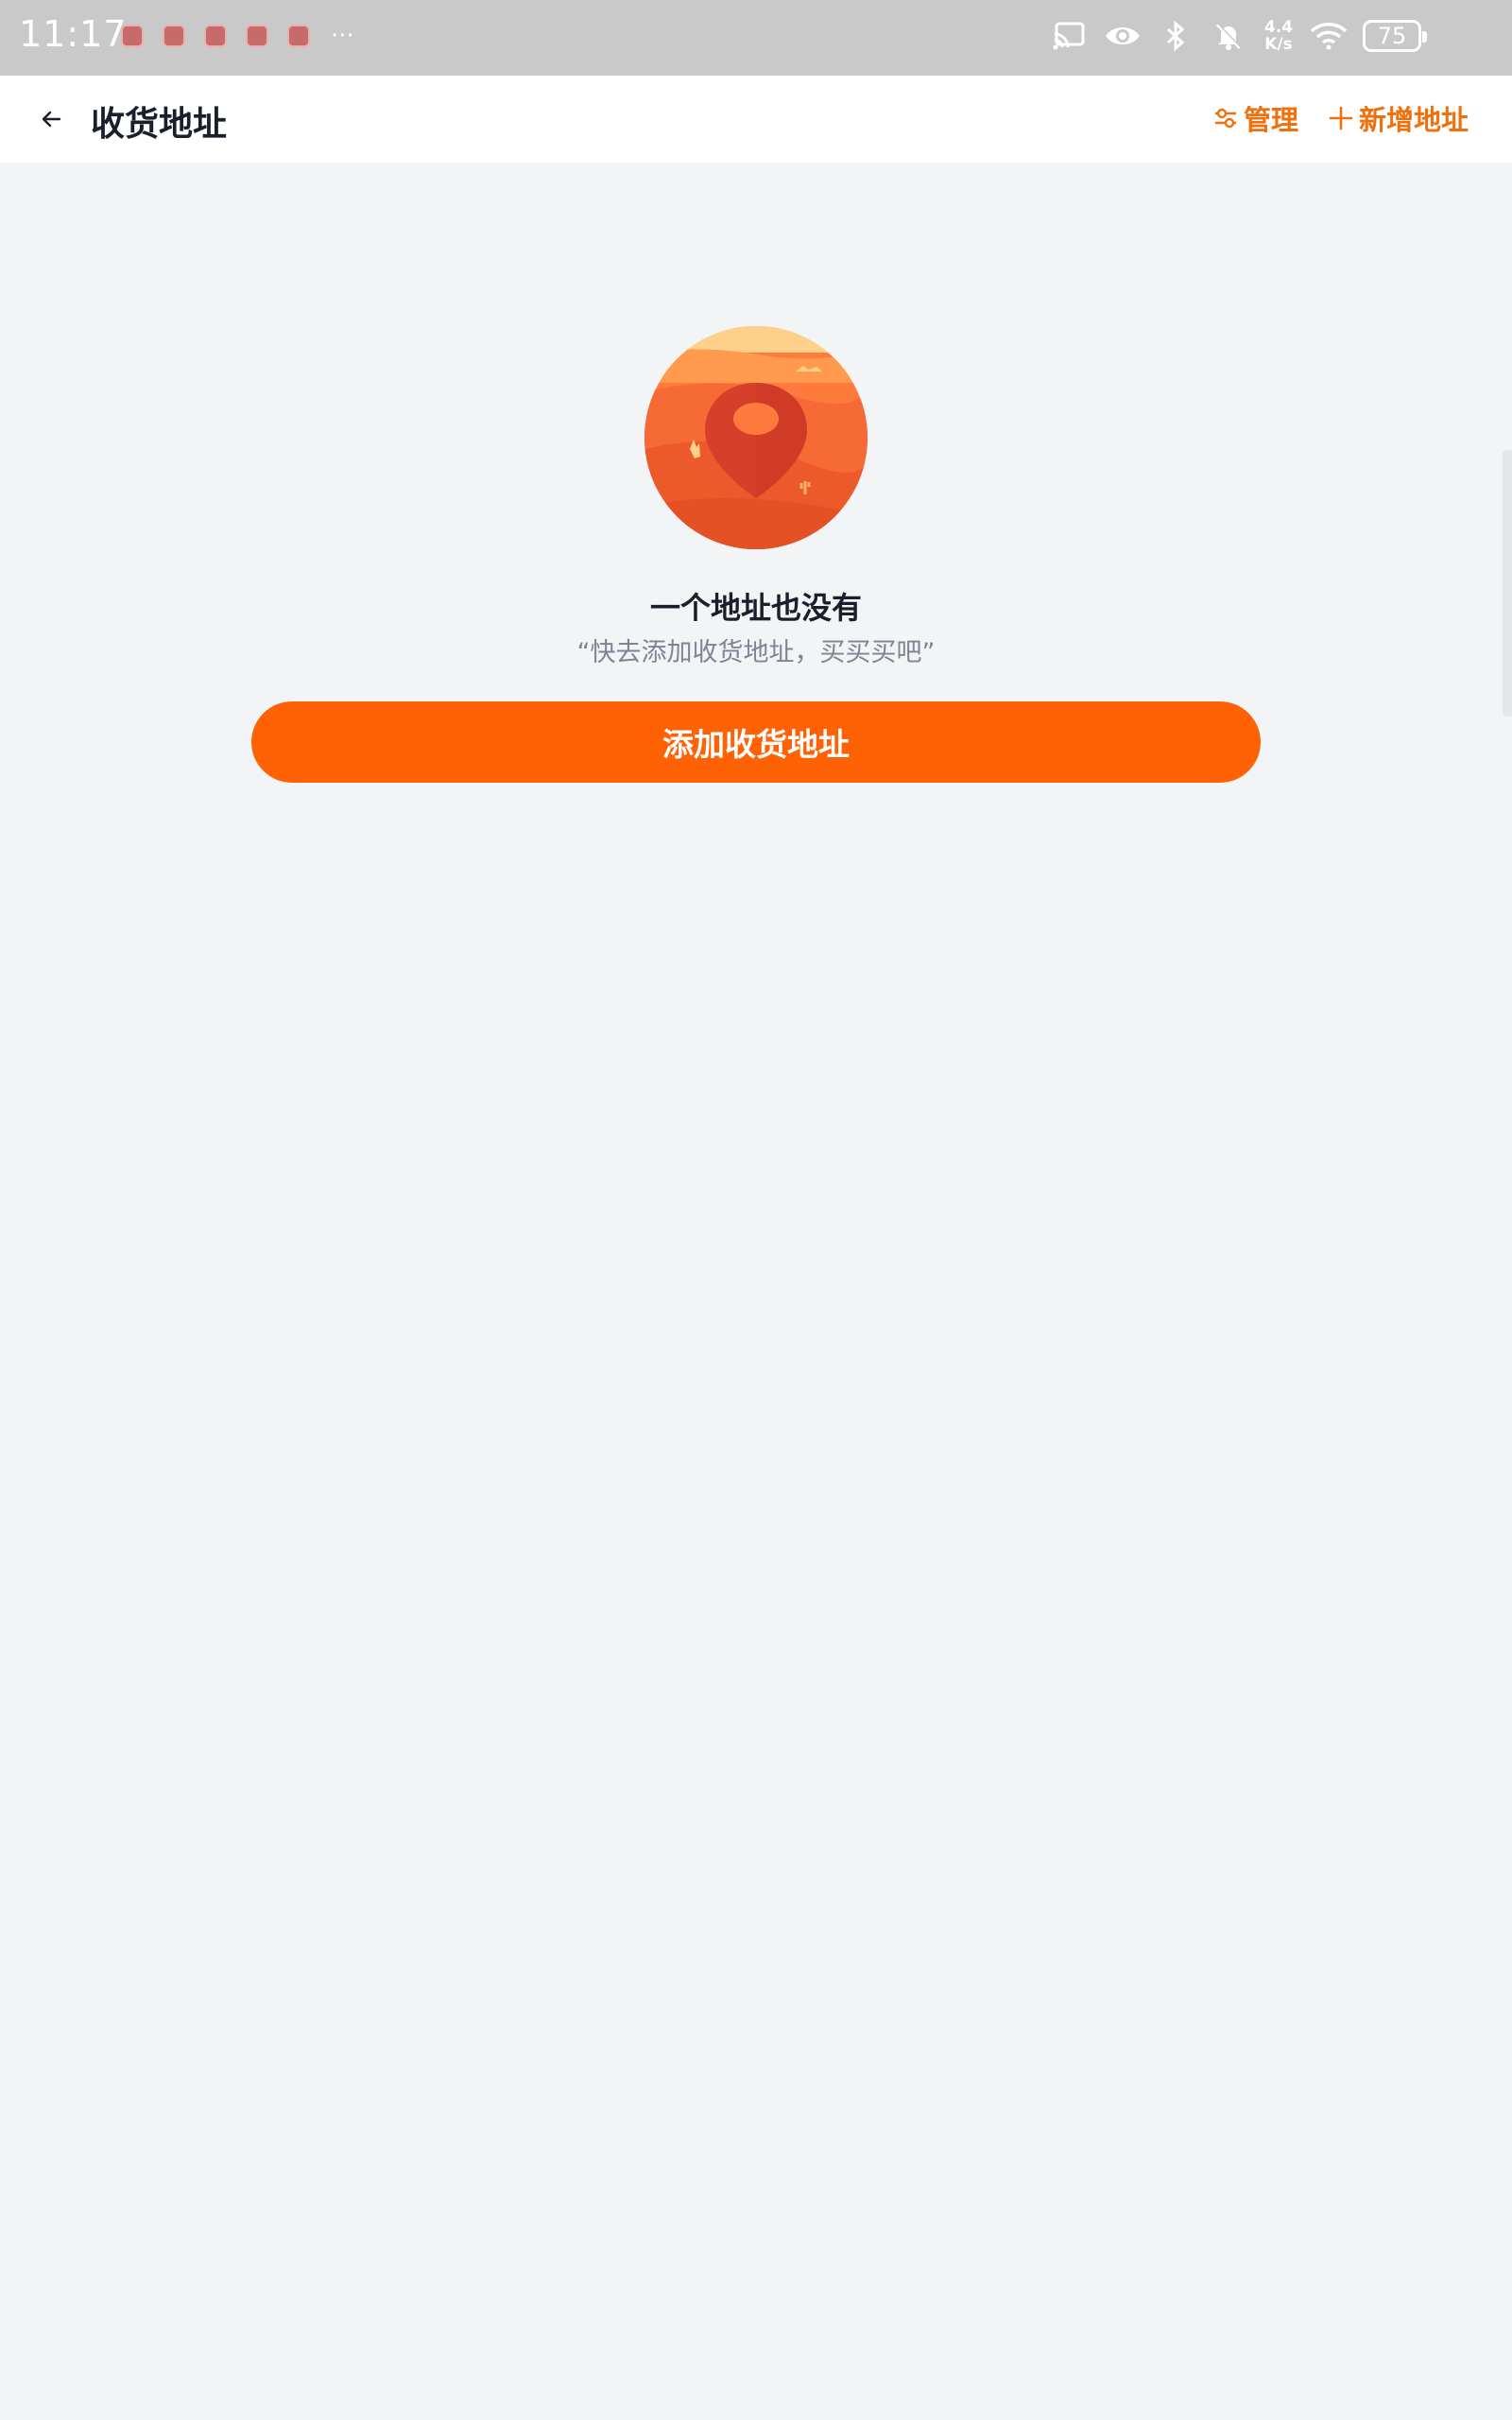 The height and width of the screenshot is (2420, 1512). I want to click on bell-off-icon, so click(1228, 36).